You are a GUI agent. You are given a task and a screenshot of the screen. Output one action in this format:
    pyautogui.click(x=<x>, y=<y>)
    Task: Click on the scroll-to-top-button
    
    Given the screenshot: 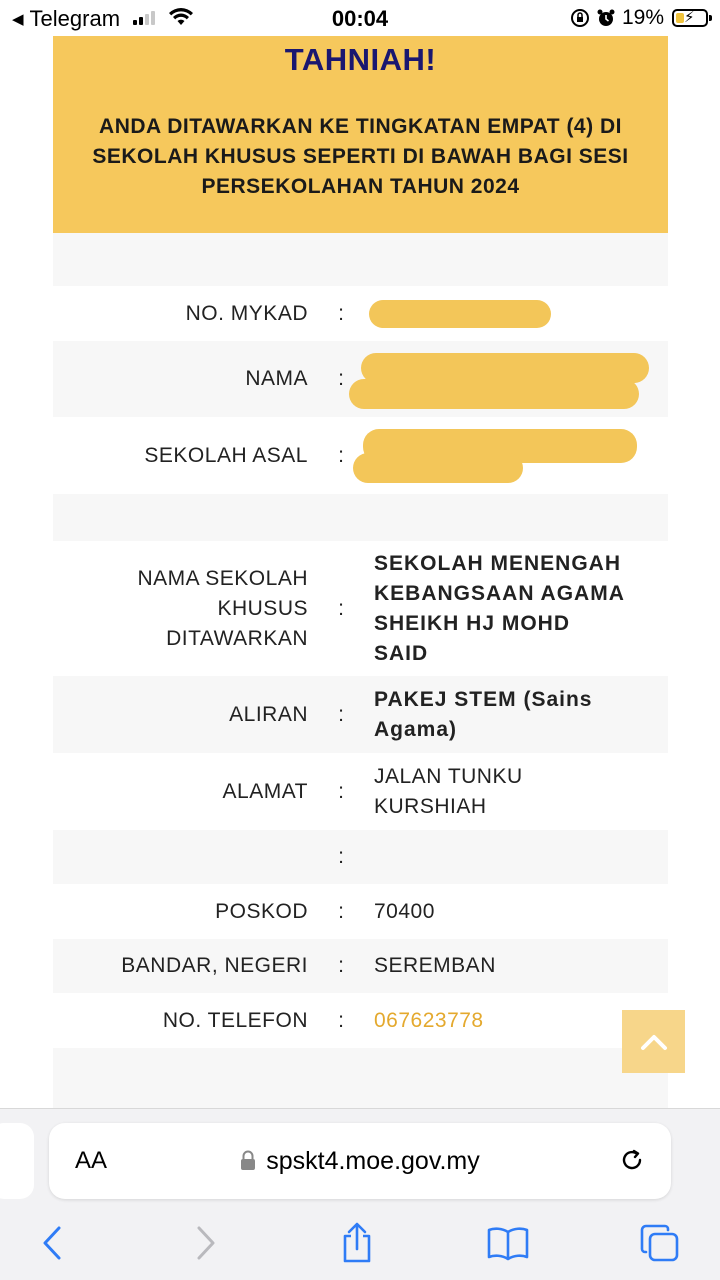 What is the action you would take?
    pyautogui.click(x=653, y=1041)
    